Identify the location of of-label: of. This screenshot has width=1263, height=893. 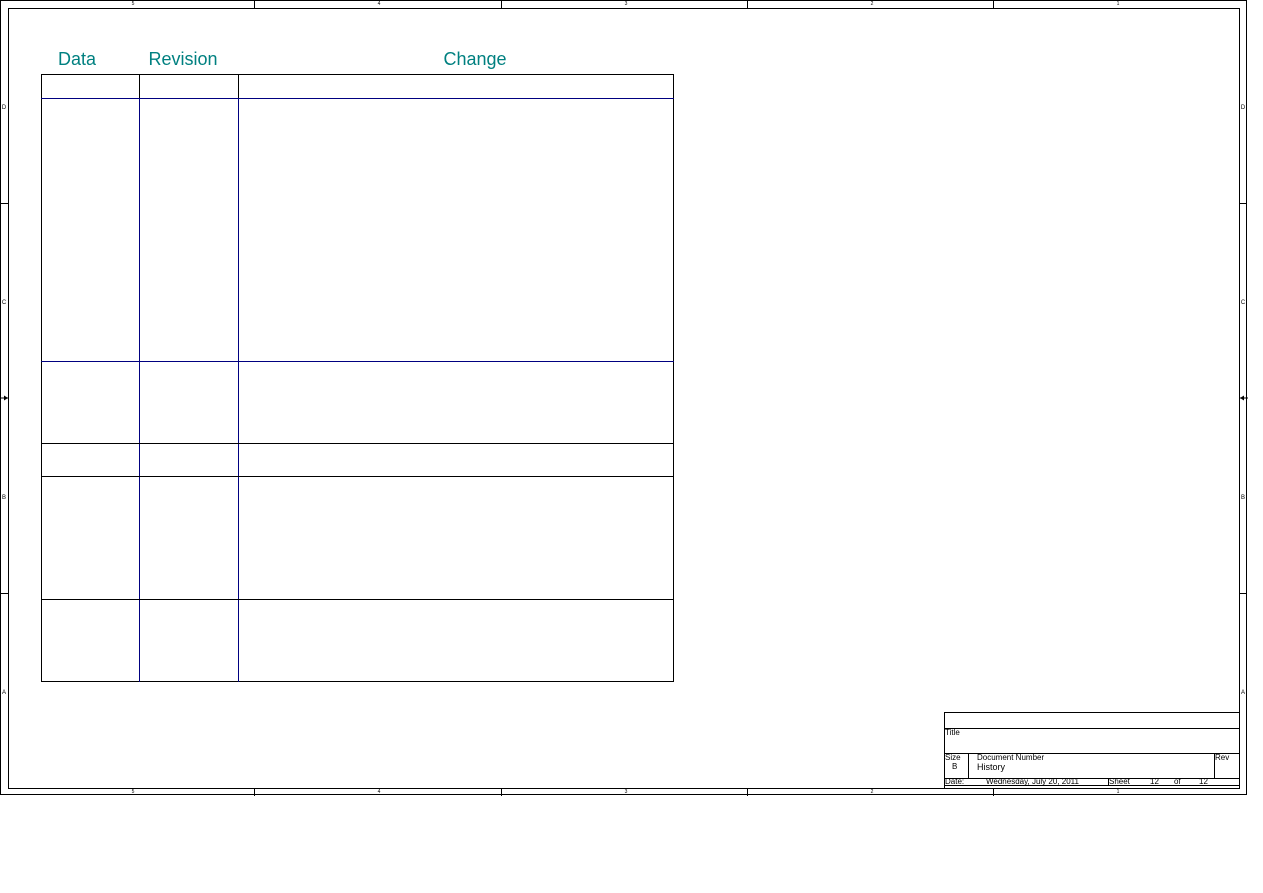
(1177, 781).